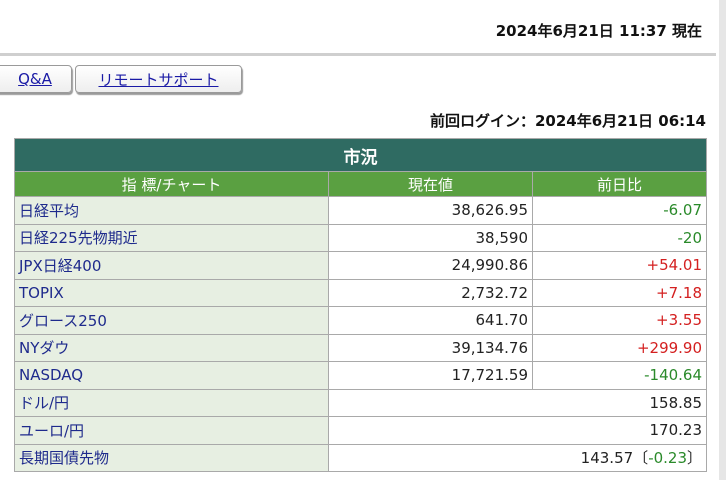 This screenshot has height=480, width=726. Describe the element at coordinates (171, 375) in the screenshot. I see `indicator-link: NASDAQ` at that location.